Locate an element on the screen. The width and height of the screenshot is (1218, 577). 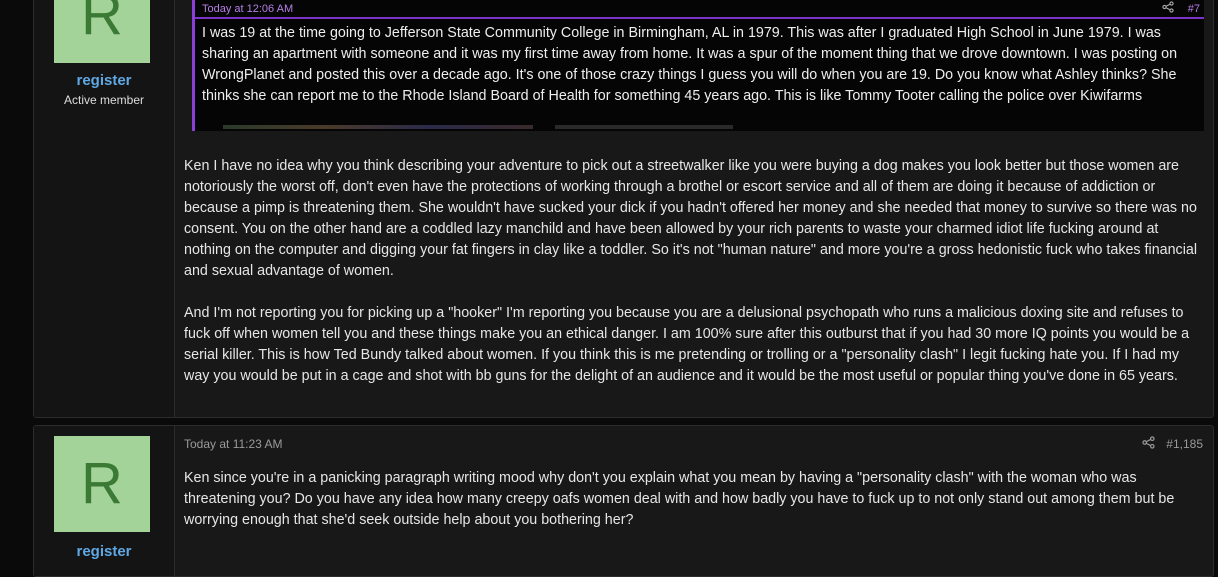
post-header: Today at 11:23 AM #1,185 is located at coordinates (693, 445).